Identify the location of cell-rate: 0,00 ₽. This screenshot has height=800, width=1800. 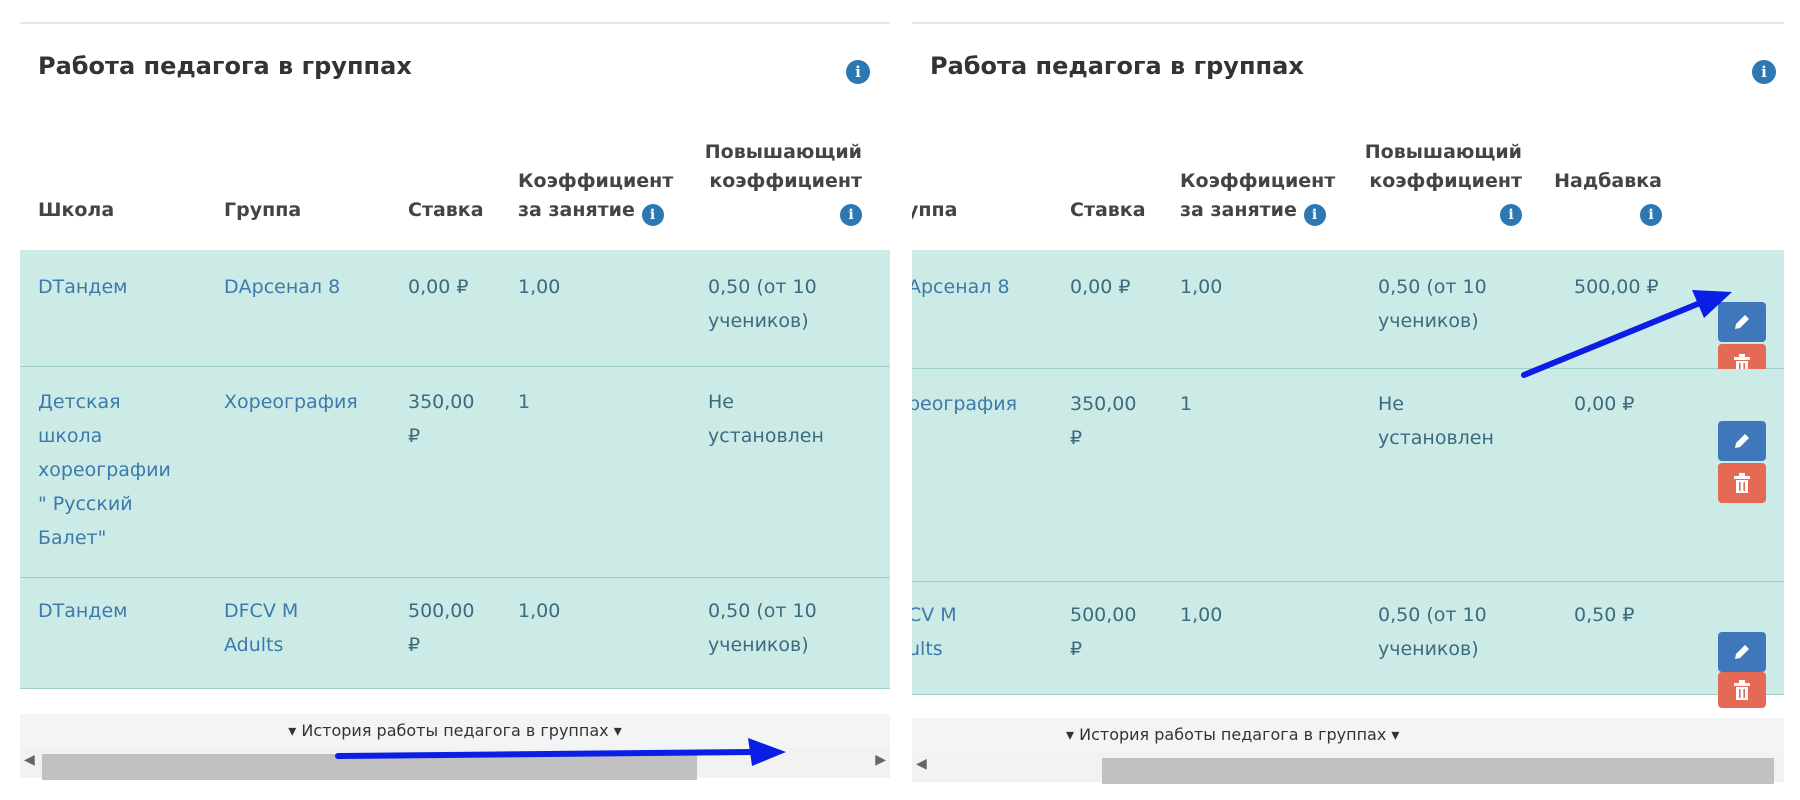
(438, 287).